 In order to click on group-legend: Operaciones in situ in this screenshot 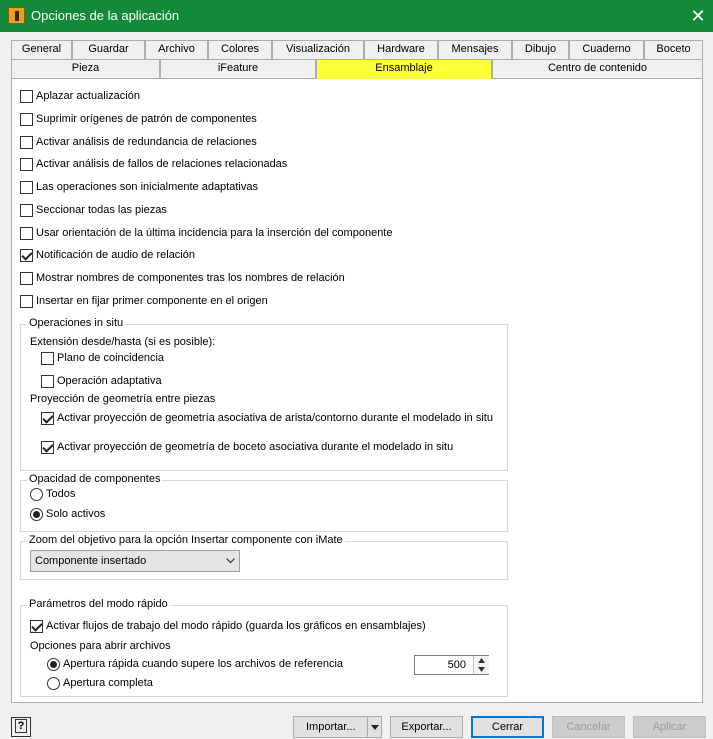, I will do `click(76, 323)`.